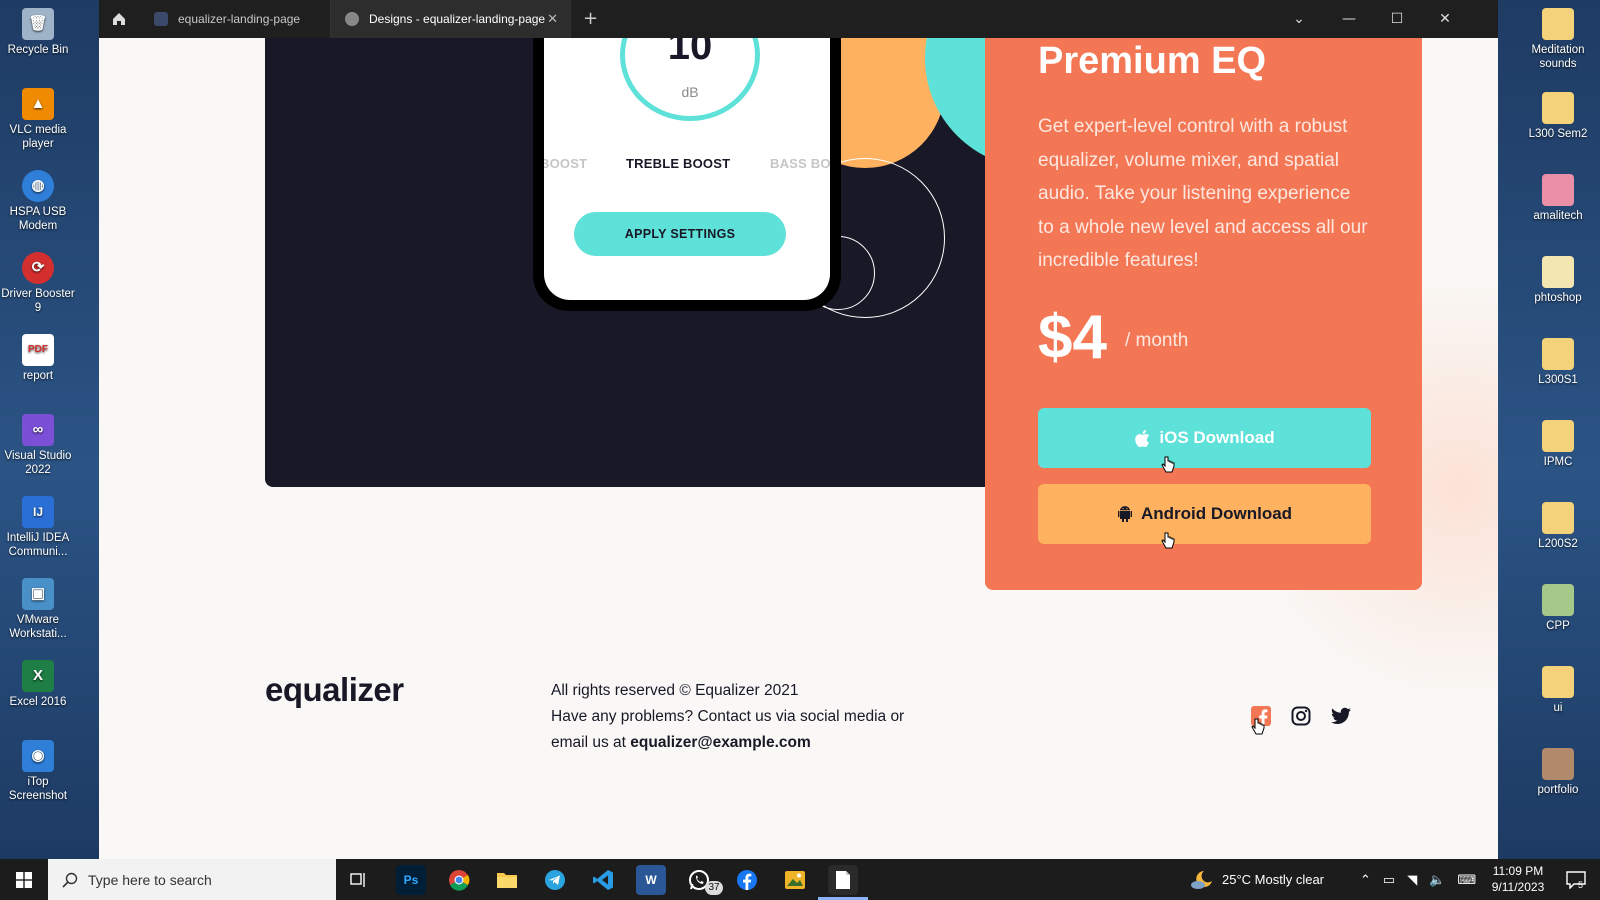  I want to click on windows-icon, so click(24, 879).